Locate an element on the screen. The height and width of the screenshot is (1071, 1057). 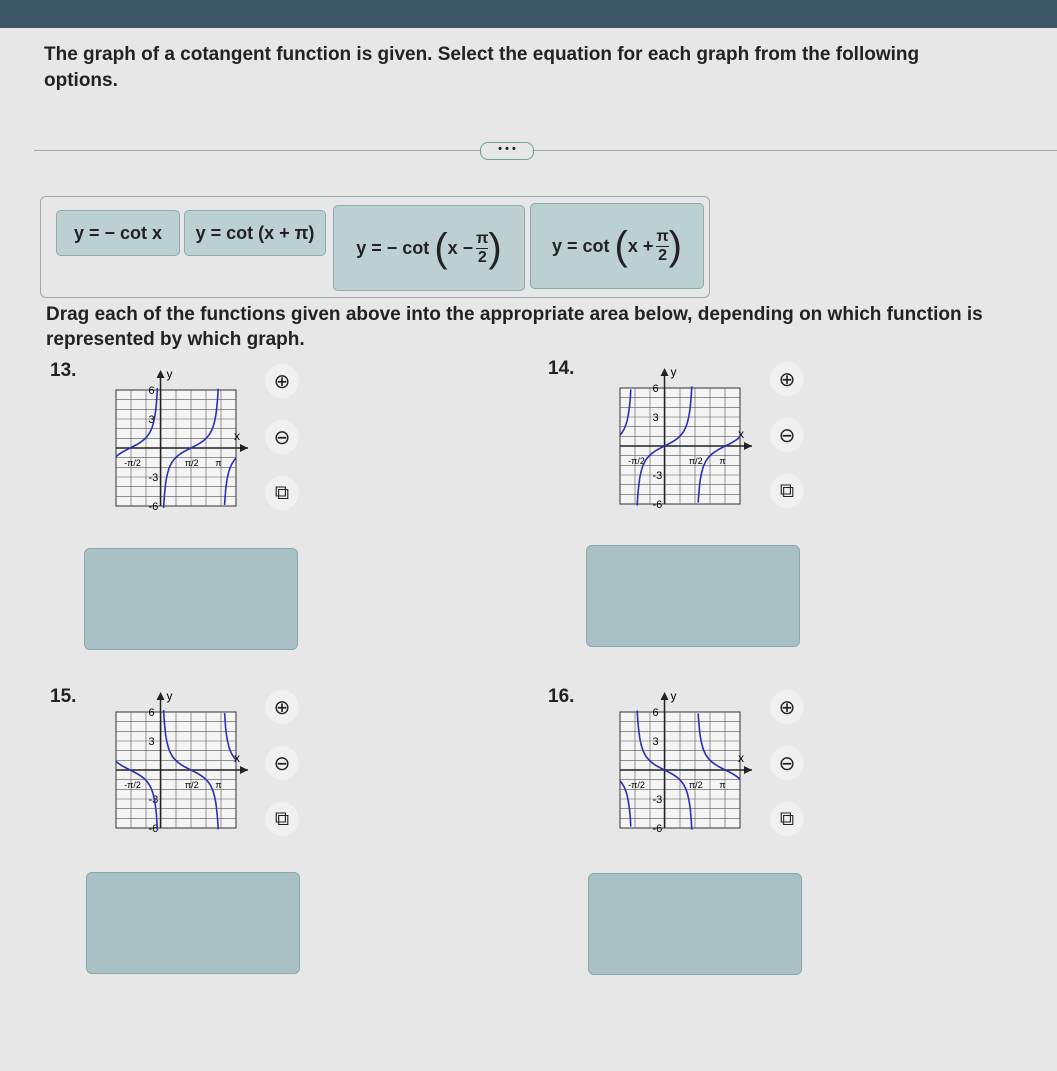
option-label: y = − cot x is located at coordinates (118, 232).